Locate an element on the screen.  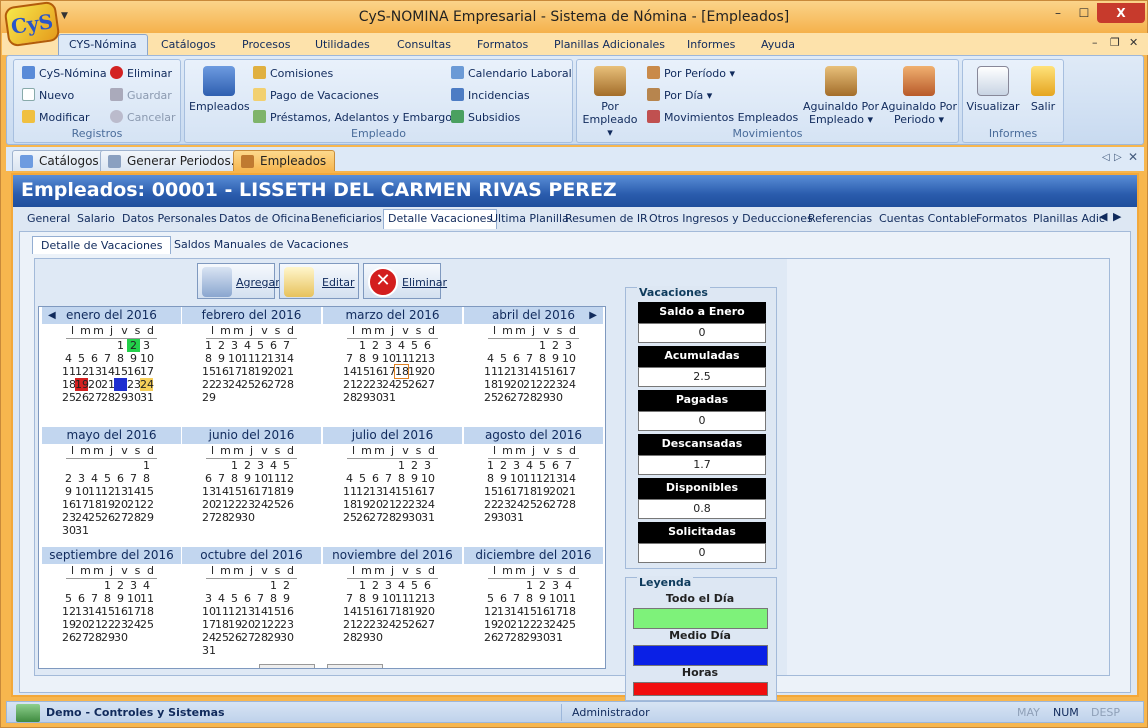
day-cell: 21 is located at coordinates (108, 384).